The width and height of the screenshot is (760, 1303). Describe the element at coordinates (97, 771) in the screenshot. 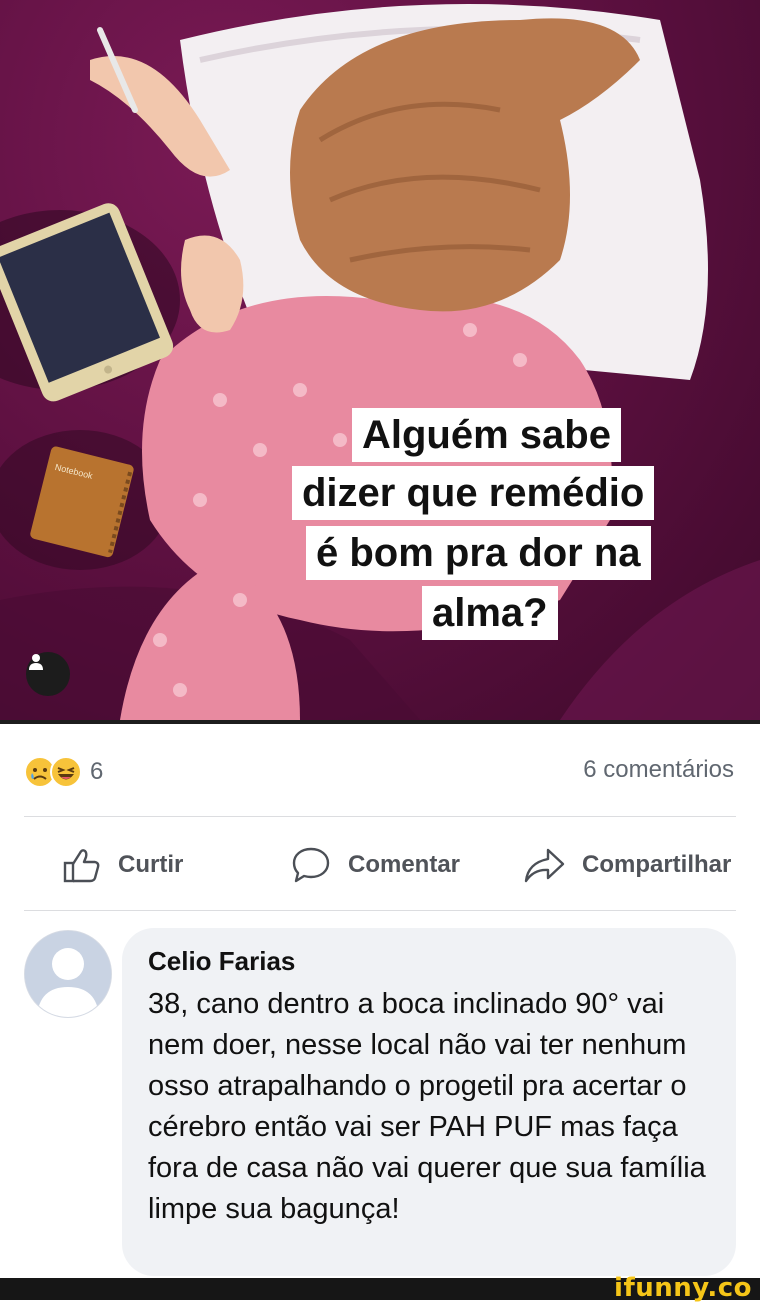

I see `reaction-count: 6` at that location.